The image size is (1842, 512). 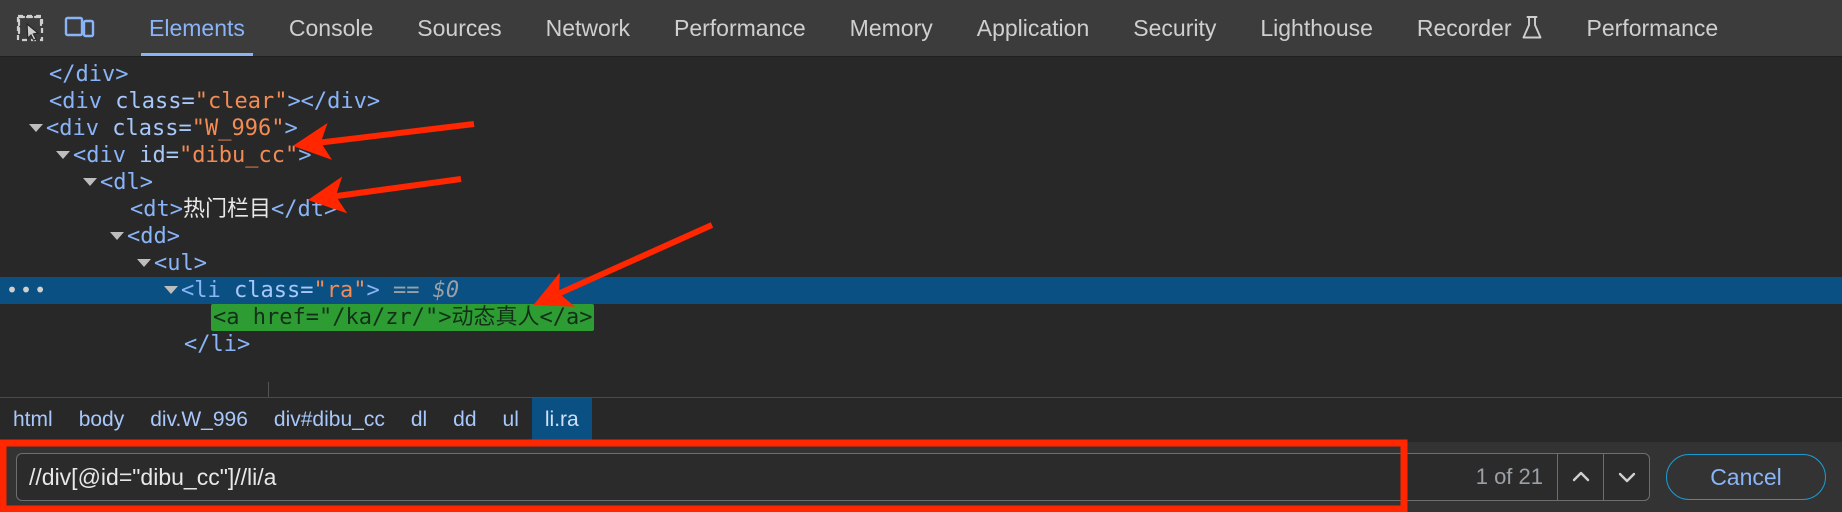 I want to click on search-field-wrapper: 1 of 21, so click(x=833, y=477).